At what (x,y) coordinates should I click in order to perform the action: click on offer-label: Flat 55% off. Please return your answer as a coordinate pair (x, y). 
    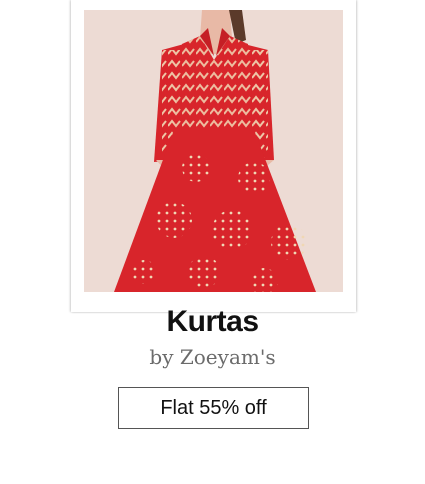
    Looking at the image, I should click on (213, 407).